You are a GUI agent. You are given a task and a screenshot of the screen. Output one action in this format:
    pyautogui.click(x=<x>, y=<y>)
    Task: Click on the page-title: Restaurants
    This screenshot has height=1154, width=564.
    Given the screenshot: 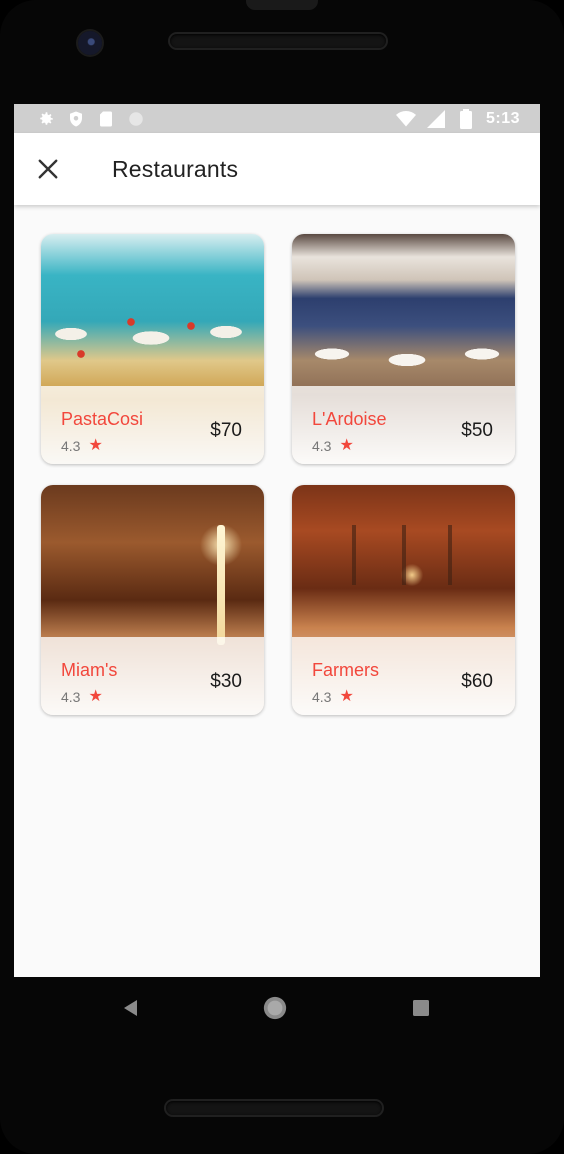 What is the action you would take?
    pyautogui.click(x=175, y=168)
    